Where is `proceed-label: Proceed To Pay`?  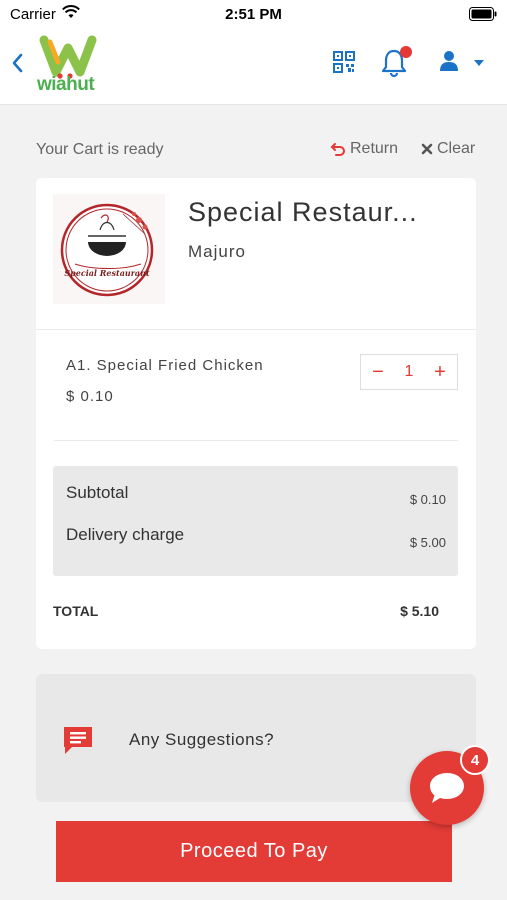
proceed-label: Proceed To Pay is located at coordinates (254, 851).